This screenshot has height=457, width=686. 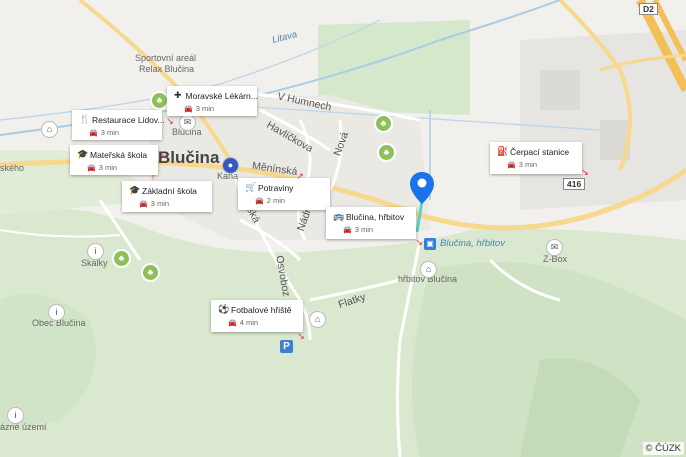 What do you see at coordinates (23, 427) in the screenshot?
I see `place-label-uzemi: ázné území` at bounding box center [23, 427].